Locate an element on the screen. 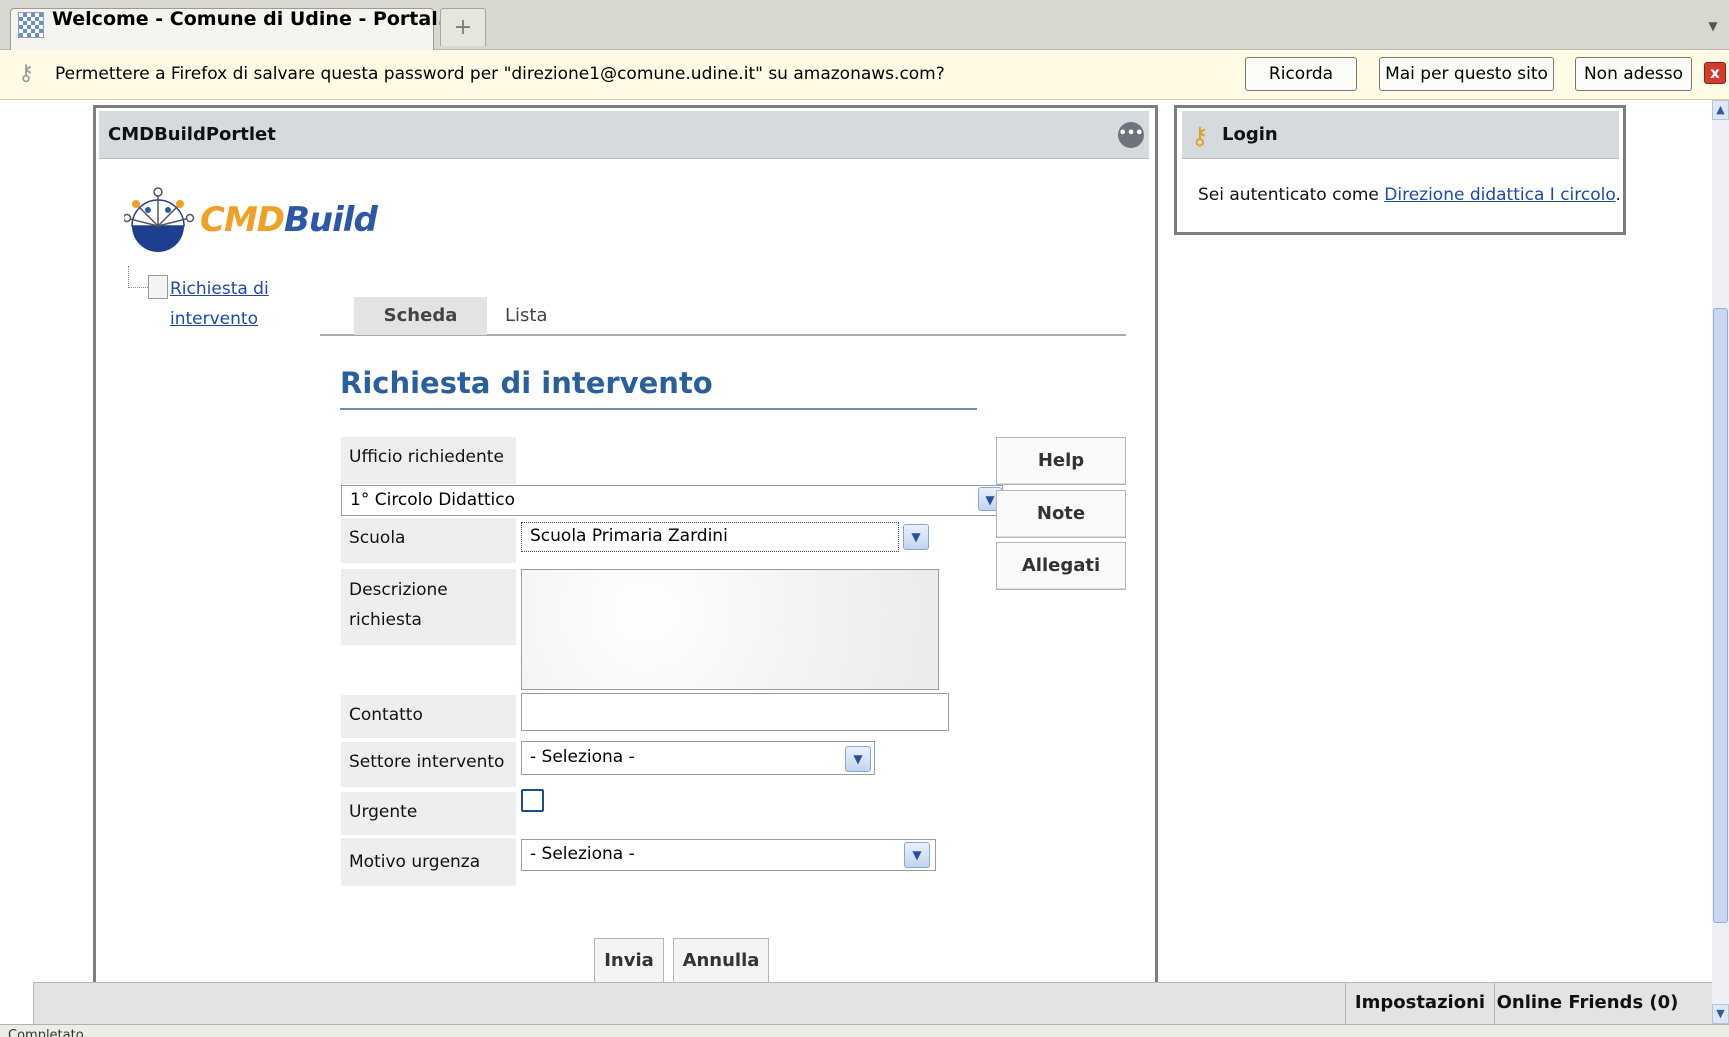  invia-button: Invia is located at coordinates (629, 961).